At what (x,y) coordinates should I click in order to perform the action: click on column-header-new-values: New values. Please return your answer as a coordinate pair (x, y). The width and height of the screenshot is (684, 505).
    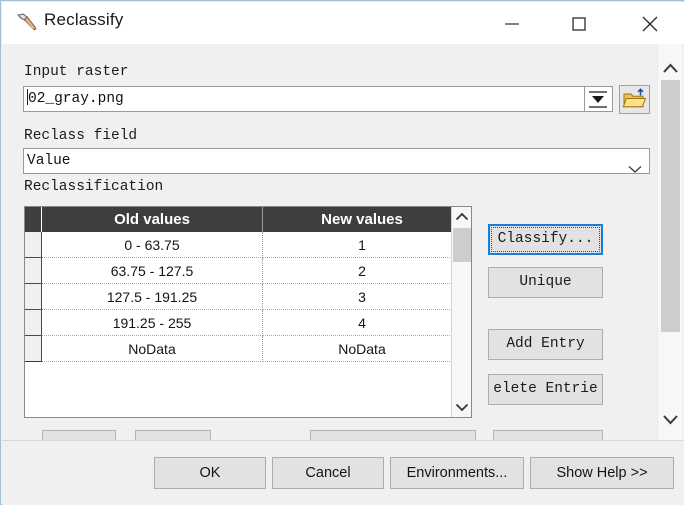
    Looking at the image, I should click on (362, 219).